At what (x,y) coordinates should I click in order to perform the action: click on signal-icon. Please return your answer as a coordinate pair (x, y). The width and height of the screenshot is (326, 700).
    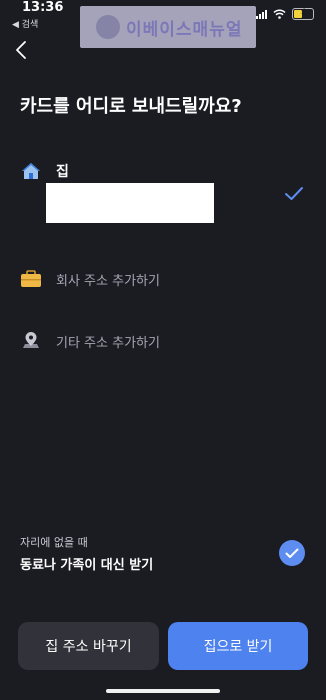
    Looking at the image, I should click on (261, 14).